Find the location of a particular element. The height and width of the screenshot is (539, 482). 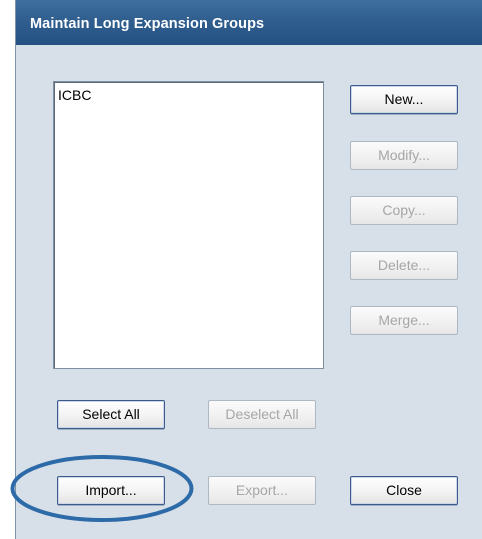

dialog-title: Maintain Long Expansion Groups is located at coordinates (147, 24).